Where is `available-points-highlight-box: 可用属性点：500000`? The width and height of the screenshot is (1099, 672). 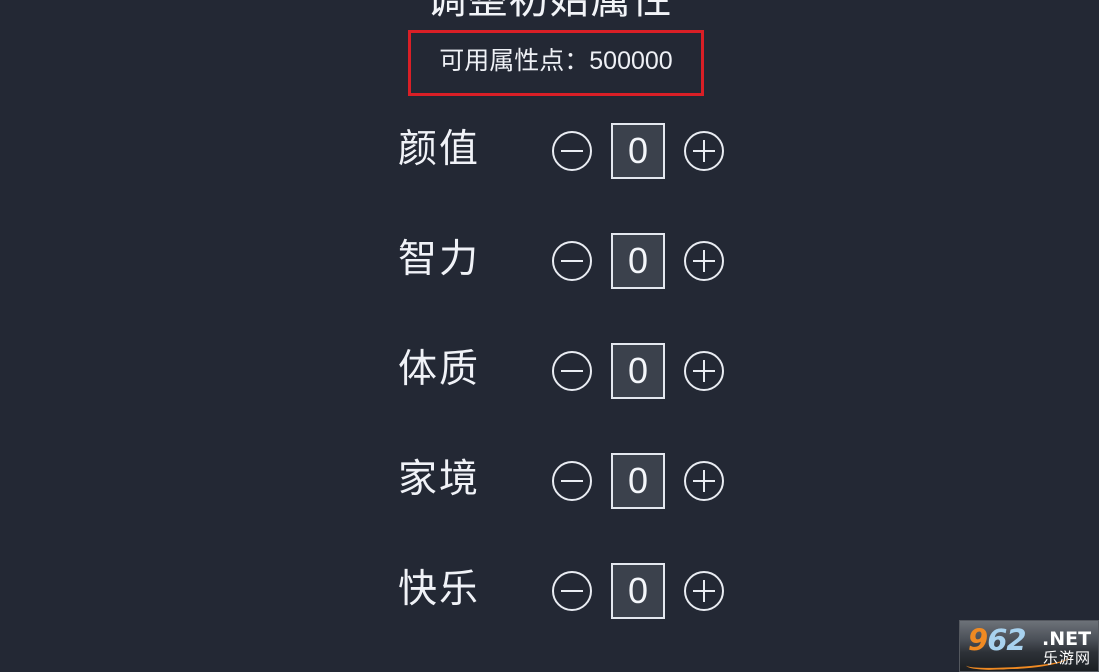 available-points-highlight-box: 可用属性点：500000 is located at coordinates (556, 63).